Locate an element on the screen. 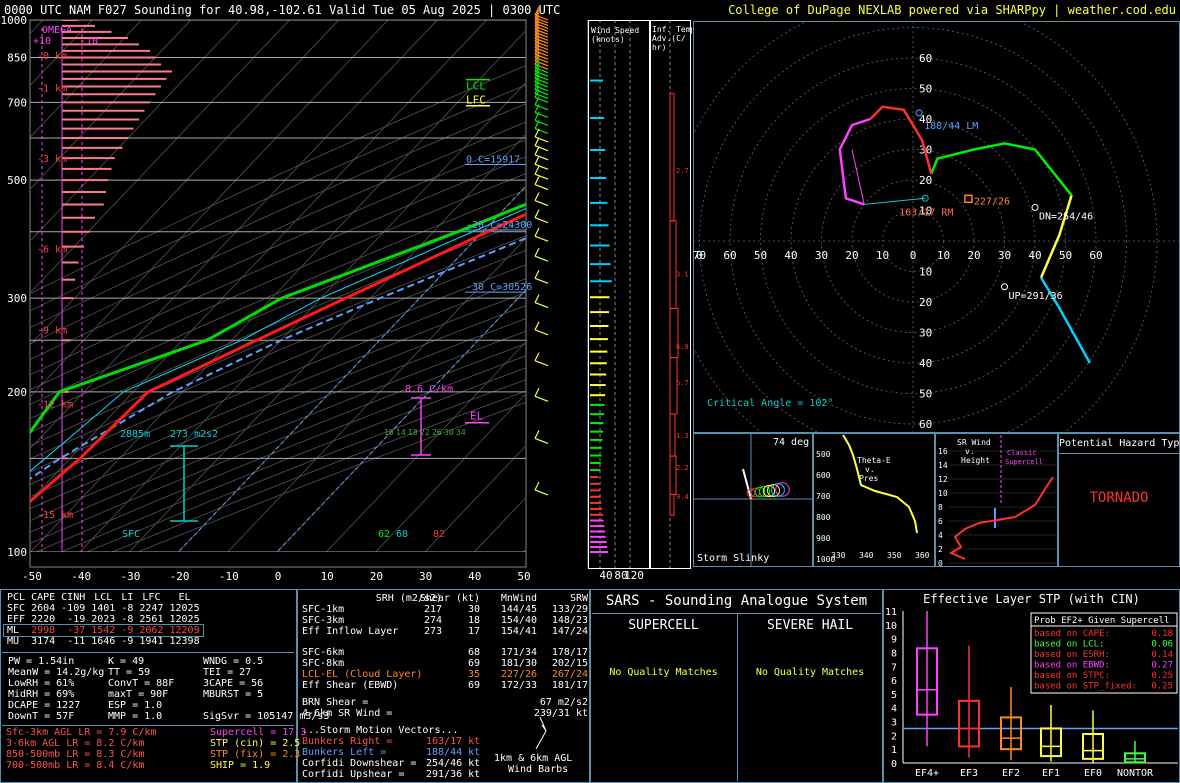  speed-tick-label: 120 is located at coordinates (634, 575).